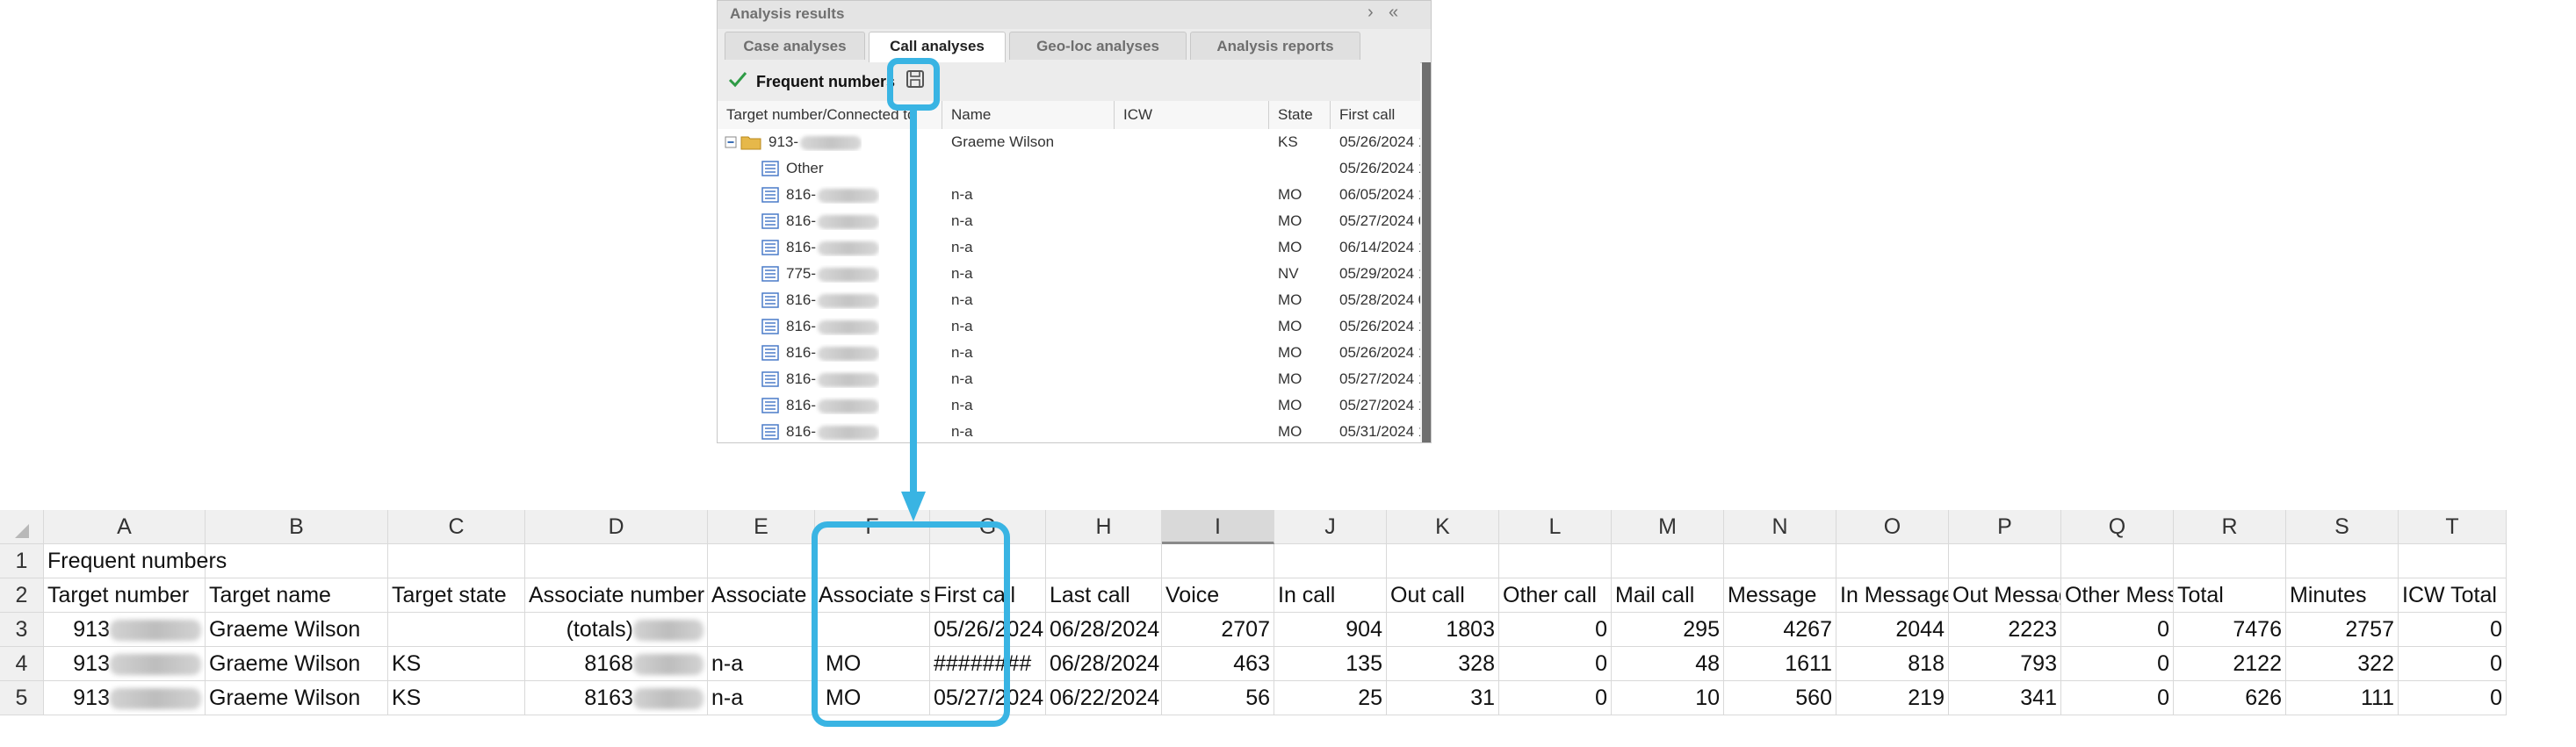  What do you see at coordinates (2342, 698) in the screenshot?
I see `cell-s5: 111` at bounding box center [2342, 698].